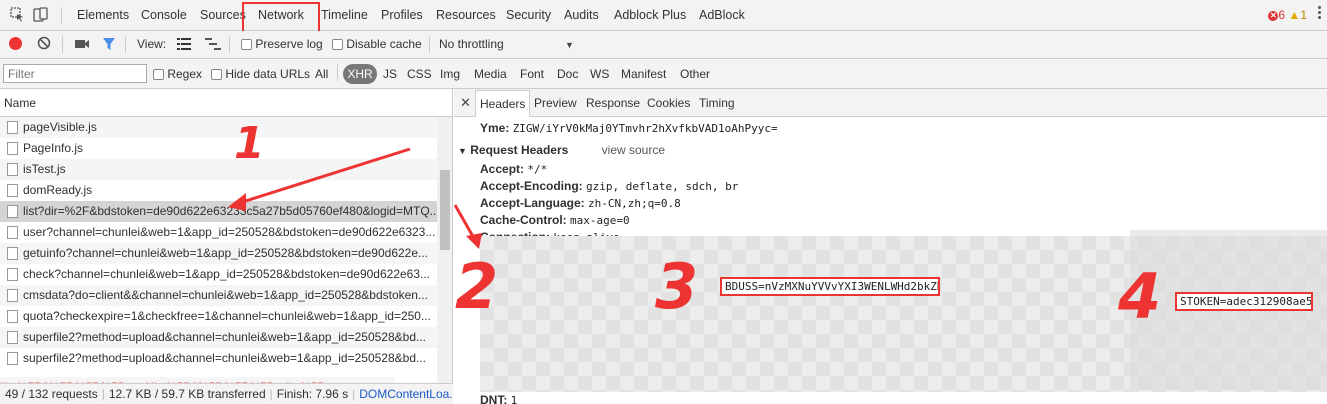 Image resolution: width=1327 pixels, height=404 pixels. What do you see at coordinates (599, 74) in the screenshot?
I see `type-filter-ws: WS` at bounding box center [599, 74].